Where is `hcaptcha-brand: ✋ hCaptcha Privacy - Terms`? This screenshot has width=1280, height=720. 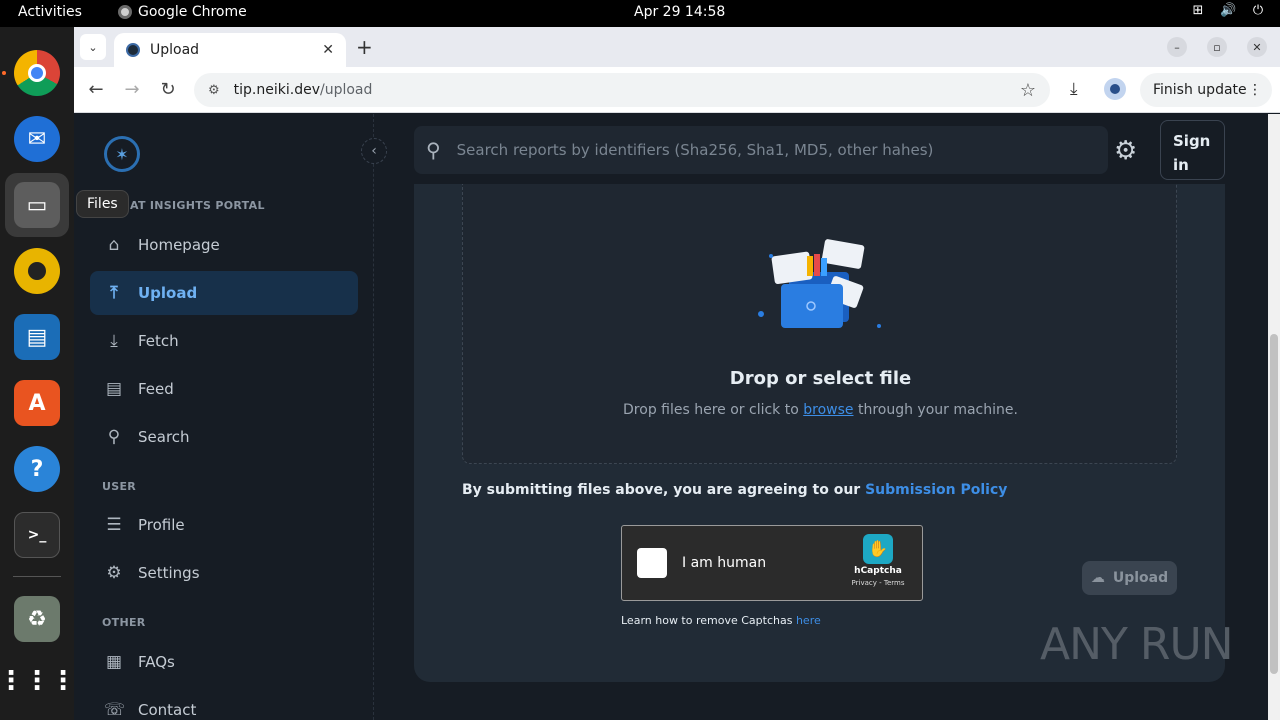 hcaptcha-brand: ✋ hCaptcha Privacy - Terms is located at coordinates (878, 560).